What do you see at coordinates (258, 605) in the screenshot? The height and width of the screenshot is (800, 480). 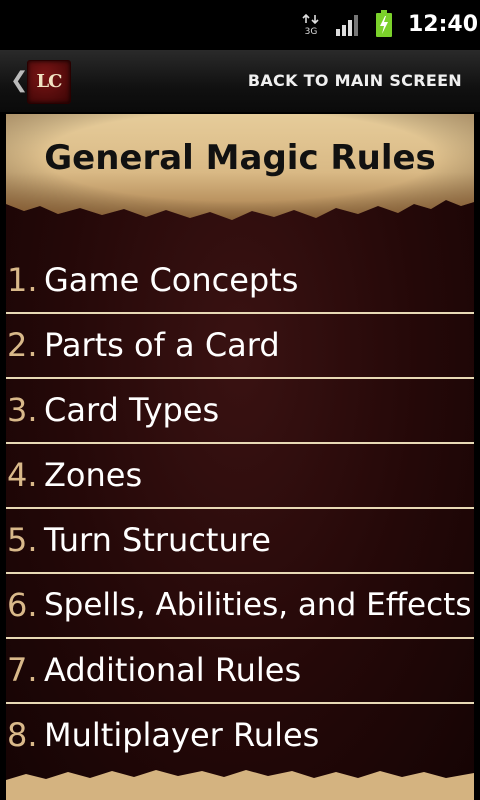 I see `rule-label: Spells, Abilities, and Effects` at bounding box center [258, 605].